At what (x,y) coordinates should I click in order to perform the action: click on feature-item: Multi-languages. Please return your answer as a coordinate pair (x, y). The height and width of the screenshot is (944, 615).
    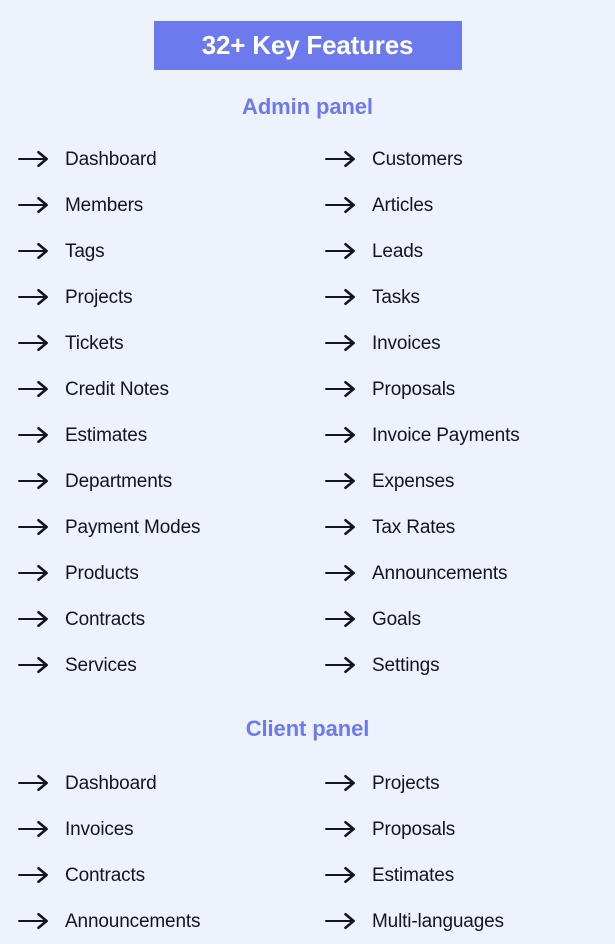
    Looking at the image, I should click on (465, 921).